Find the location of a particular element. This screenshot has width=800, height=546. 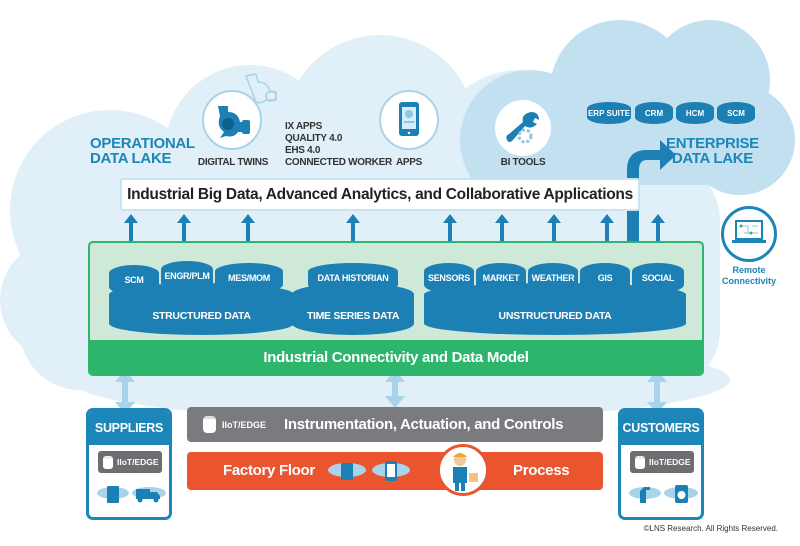

remote-connectivity-circle is located at coordinates (749, 234).